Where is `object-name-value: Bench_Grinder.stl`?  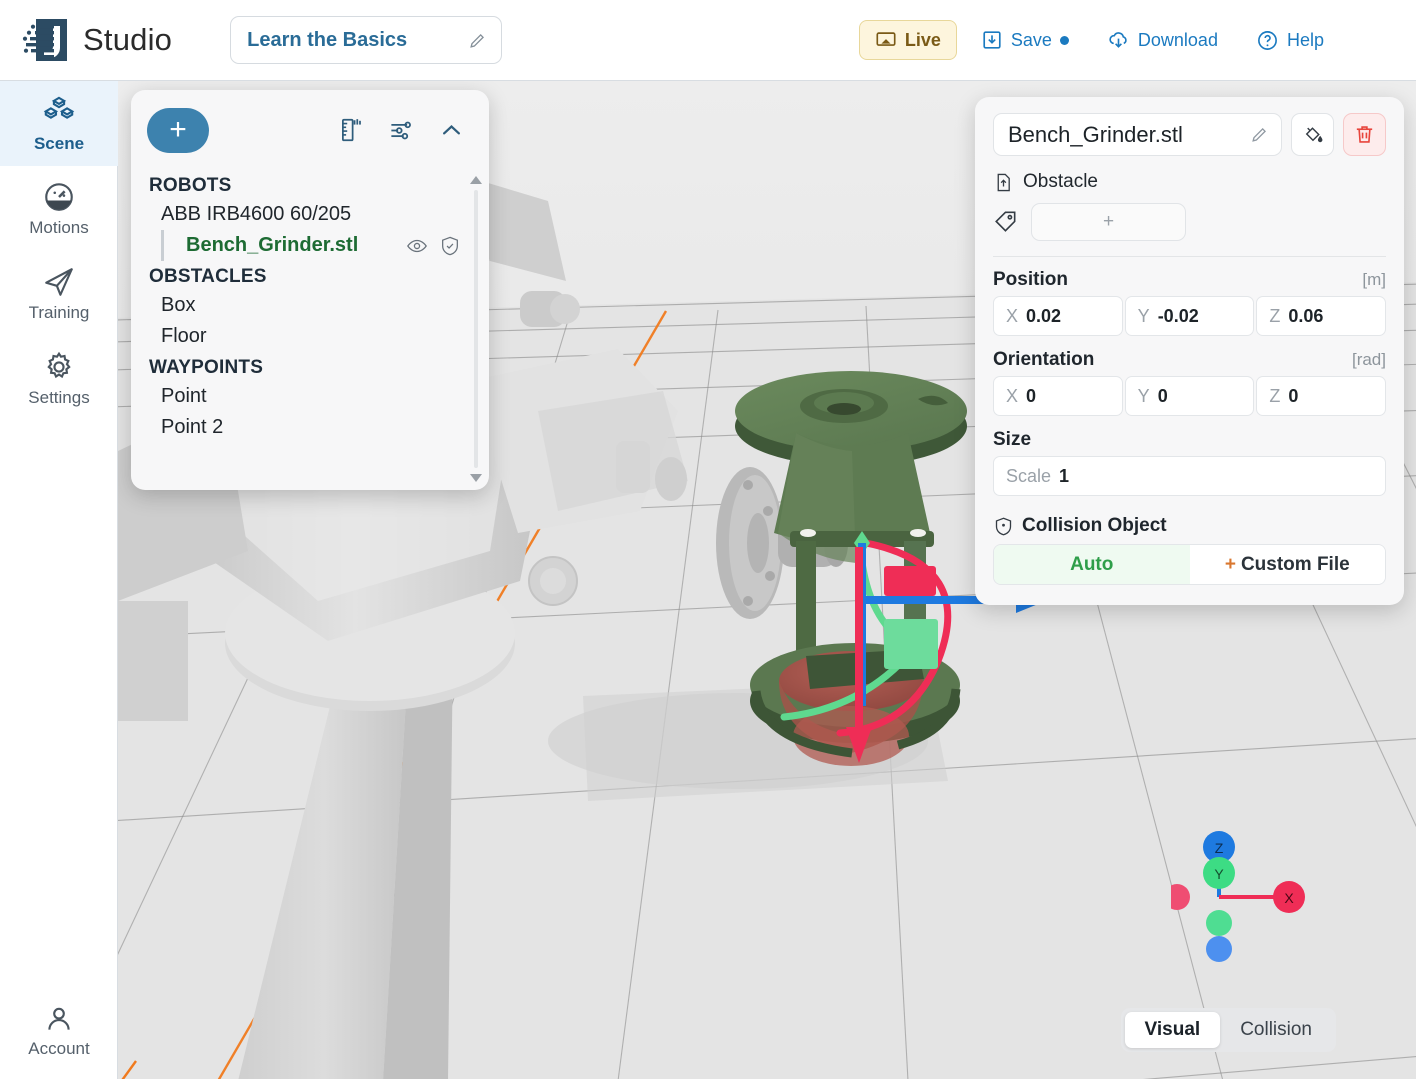 object-name-value: Bench_Grinder.stl is located at coordinates (1095, 134).